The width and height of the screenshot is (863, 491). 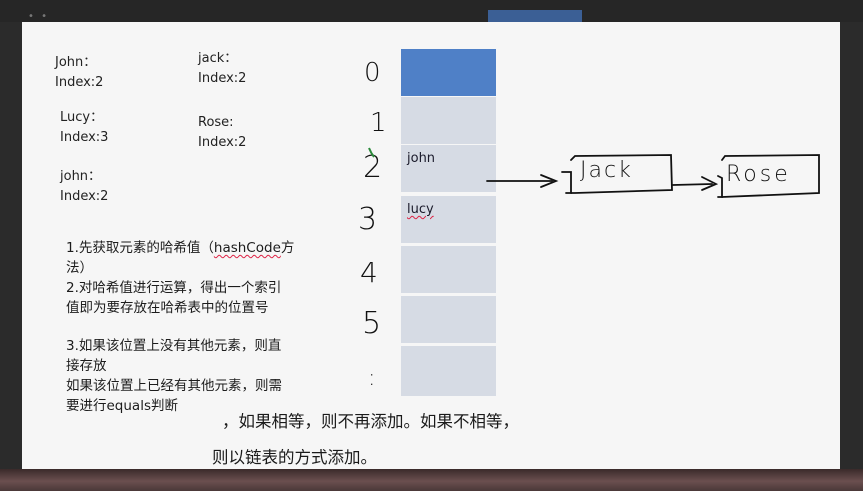 What do you see at coordinates (566, 182) in the screenshot?
I see `jack-box-left` at bounding box center [566, 182].